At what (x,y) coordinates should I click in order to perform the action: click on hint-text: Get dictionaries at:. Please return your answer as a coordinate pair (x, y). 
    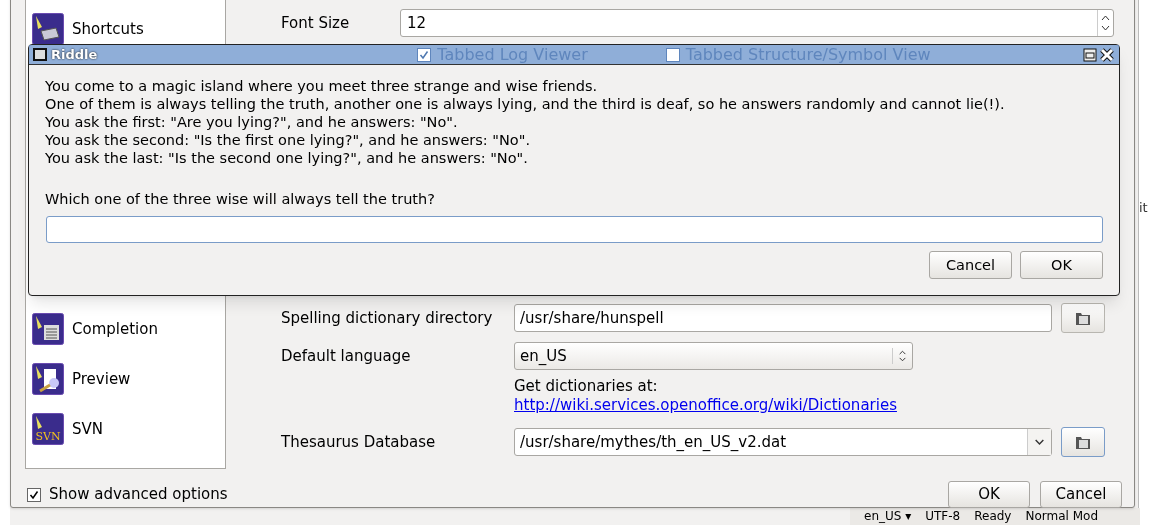
    Looking at the image, I should click on (586, 386).